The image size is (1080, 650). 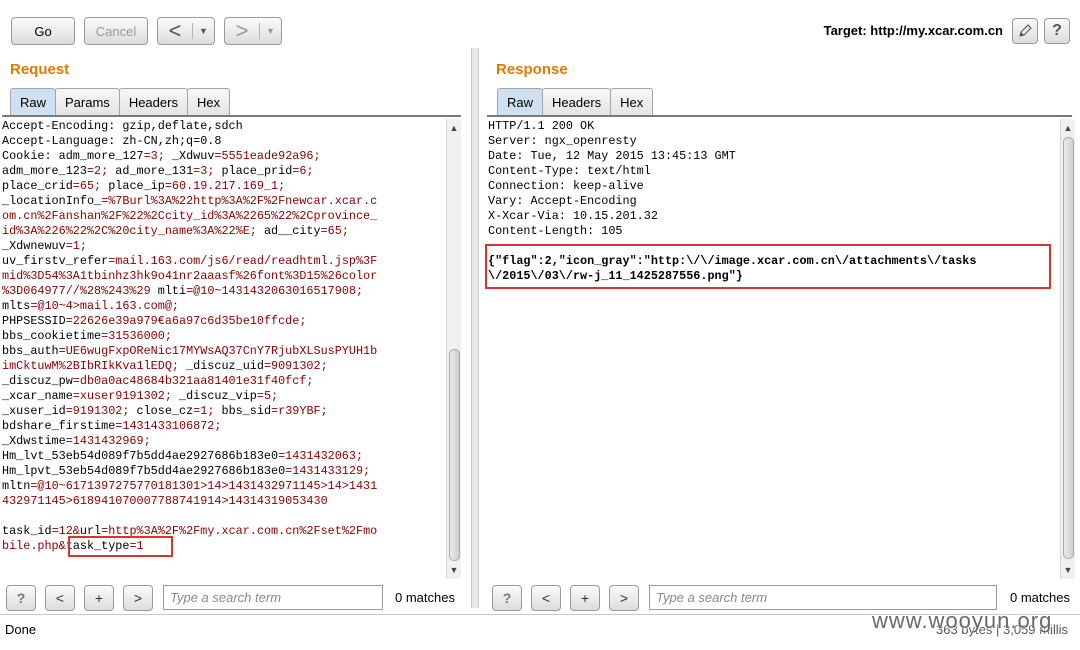 What do you see at coordinates (165, 411) in the screenshot?
I see `request-token: close_cz` at bounding box center [165, 411].